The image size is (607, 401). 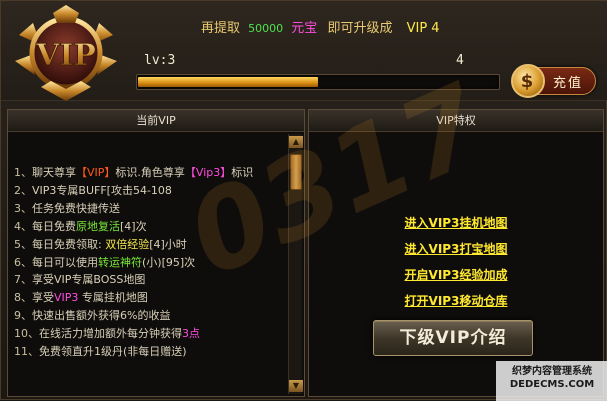 What do you see at coordinates (96, 172) in the screenshot?
I see `perk-text: 【VIP】` at bounding box center [96, 172].